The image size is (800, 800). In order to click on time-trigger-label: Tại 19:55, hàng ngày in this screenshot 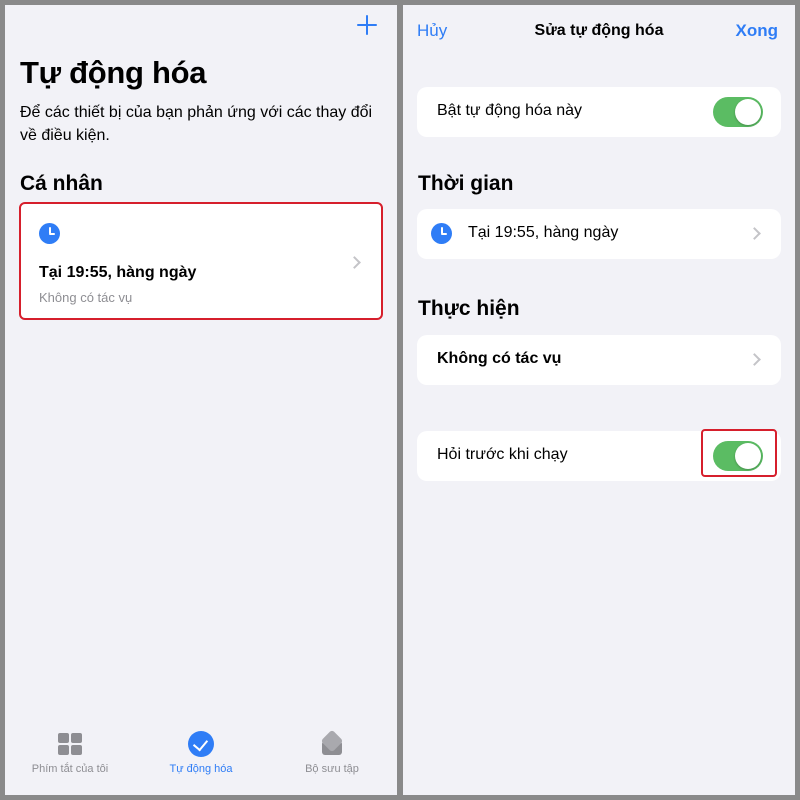, I will do `click(543, 232)`.